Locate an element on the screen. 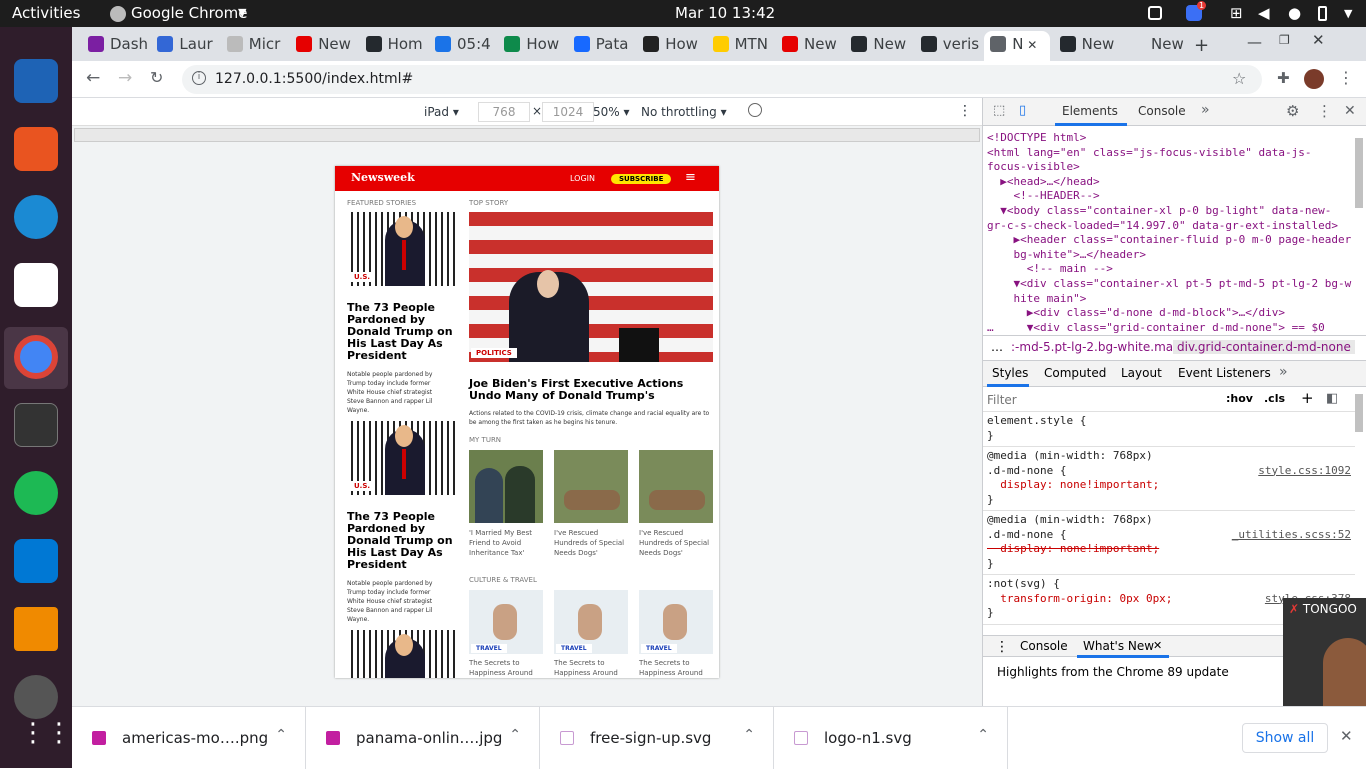 The width and height of the screenshot is (1366, 769). css-rule-line: :not(svg) { is located at coordinates (1023, 584).